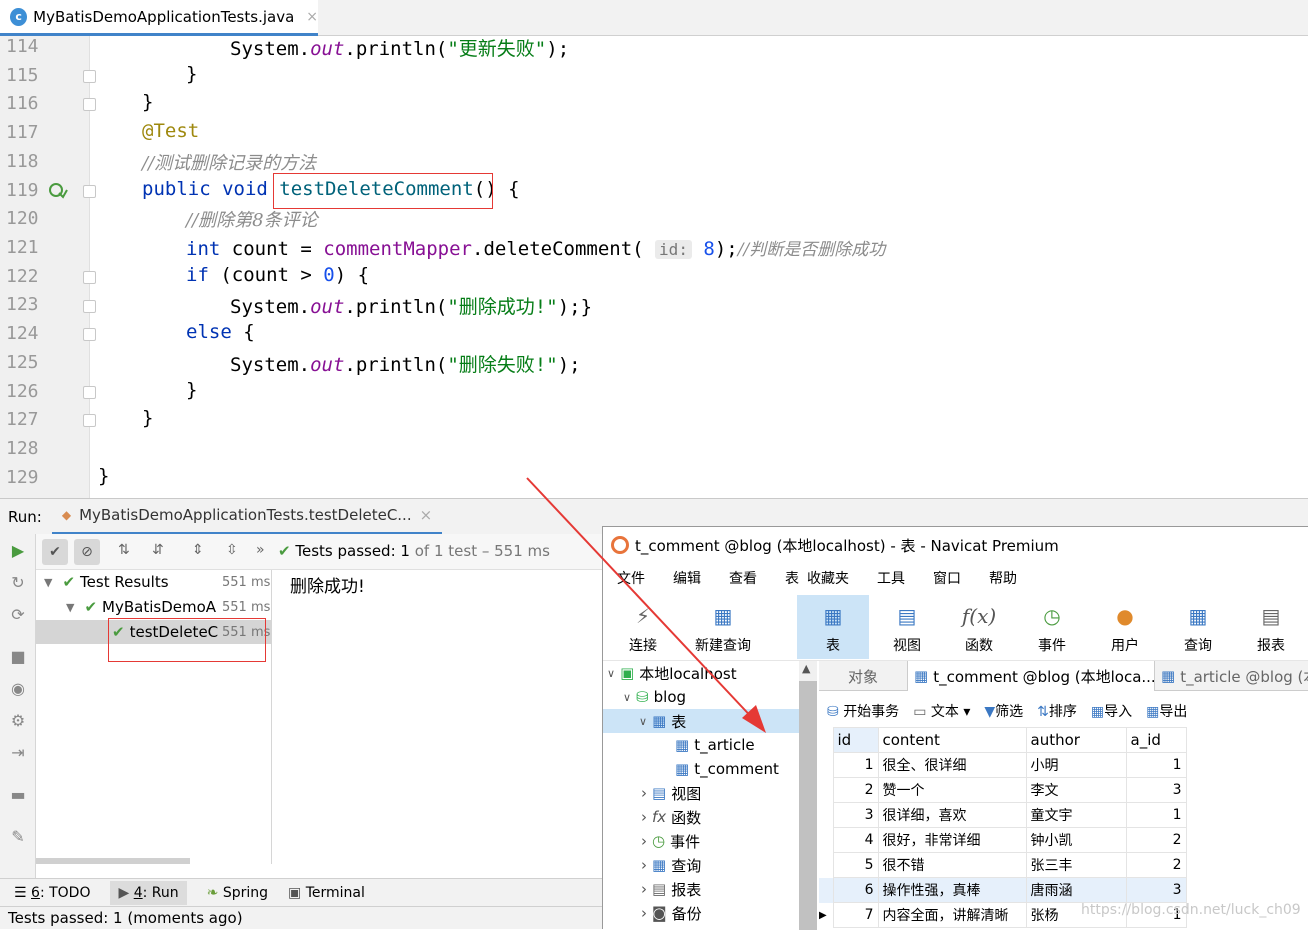 Image resolution: width=1308 pixels, height=930 pixels. I want to click on cell-content: 操作性强，真棒, so click(952, 890).